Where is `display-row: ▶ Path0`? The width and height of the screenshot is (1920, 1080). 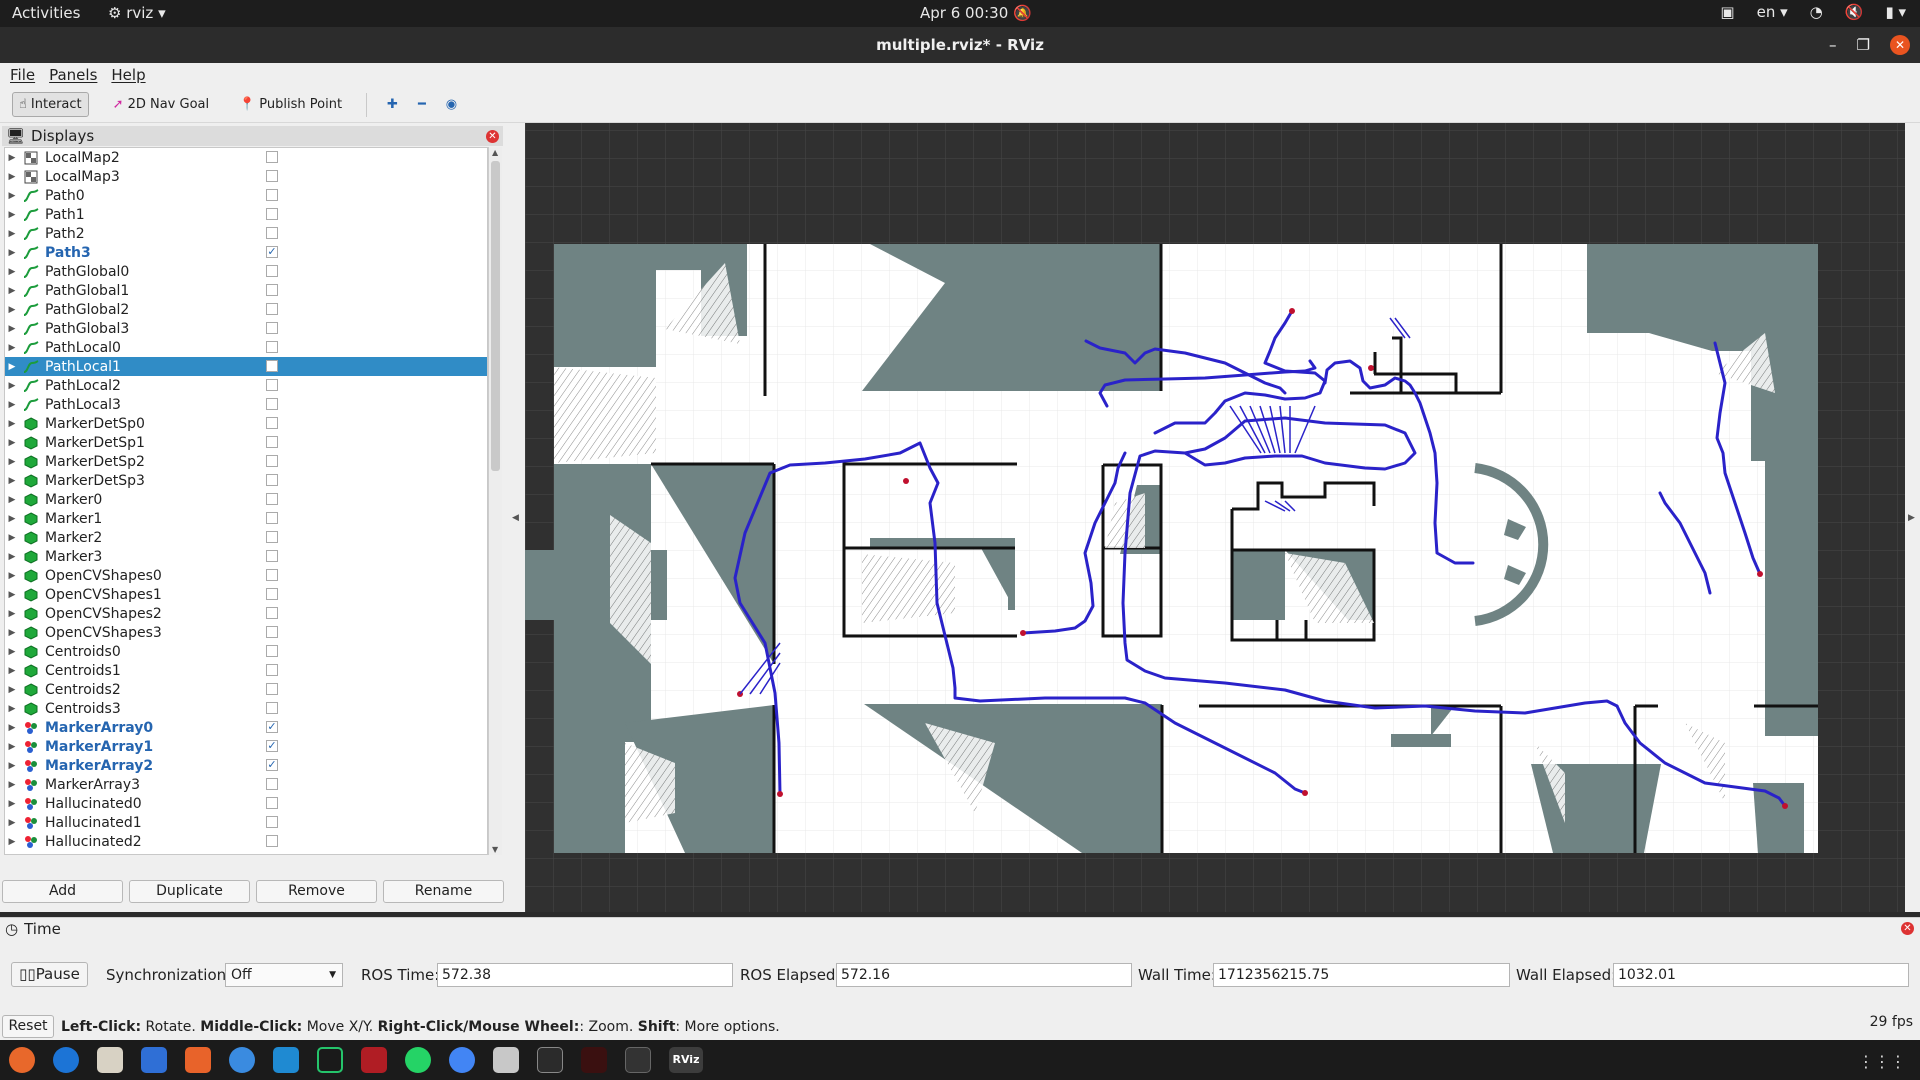 display-row: ▶ Path0 is located at coordinates (246, 195).